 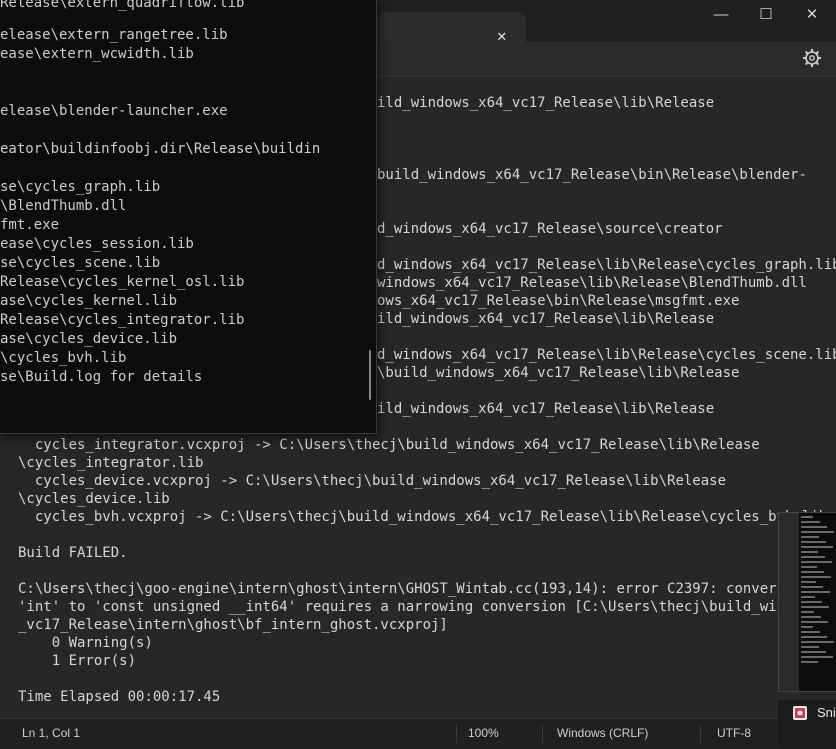 I want to click on minimize-button: —, so click(x=721, y=15).